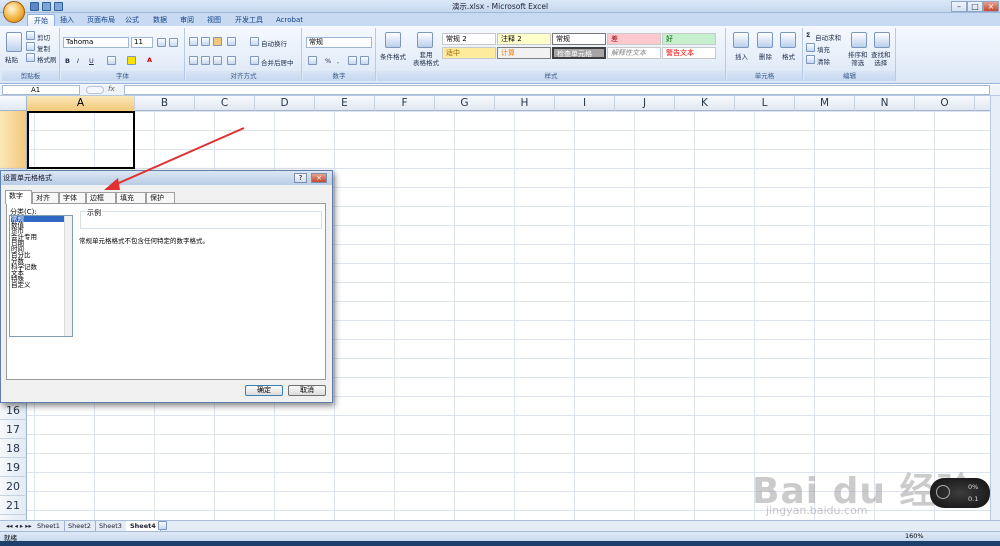 This screenshot has height=546, width=1000. What do you see at coordinates (914, 536) in the screenshot?
I see `zoom-level: 160%` at bounding box center [914, 536].